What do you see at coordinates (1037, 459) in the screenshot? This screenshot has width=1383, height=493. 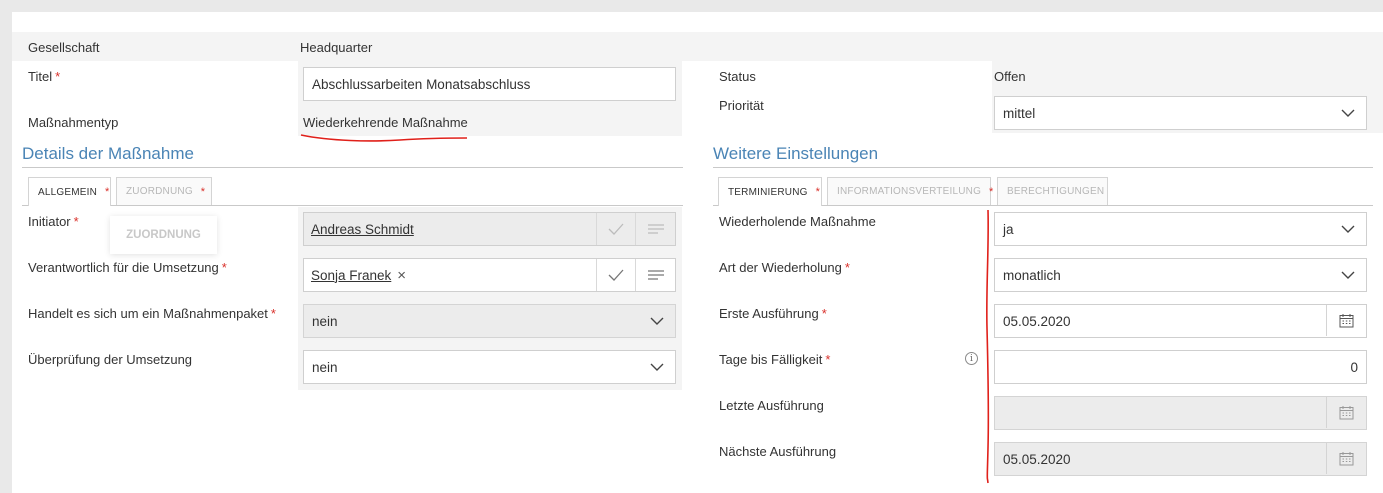 I see `next-run-value: 05.05.2020` at bounding box center [1037, 459].